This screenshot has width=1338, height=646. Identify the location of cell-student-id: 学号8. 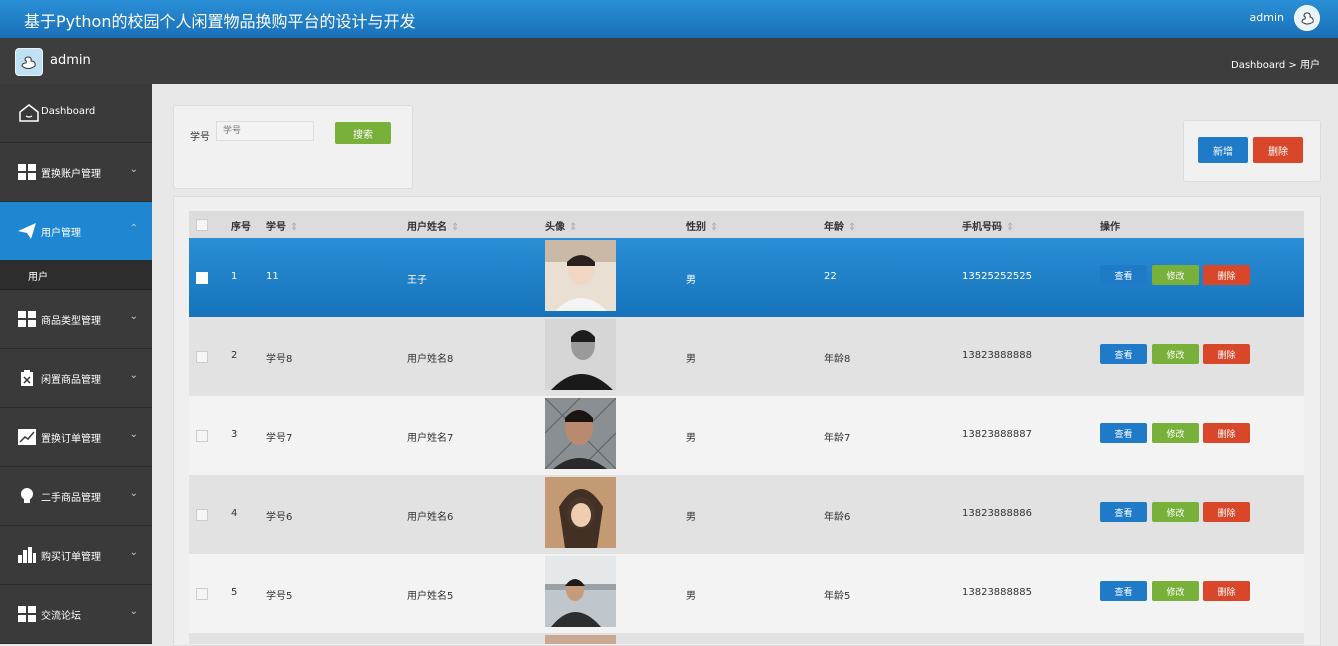
(279, 359).